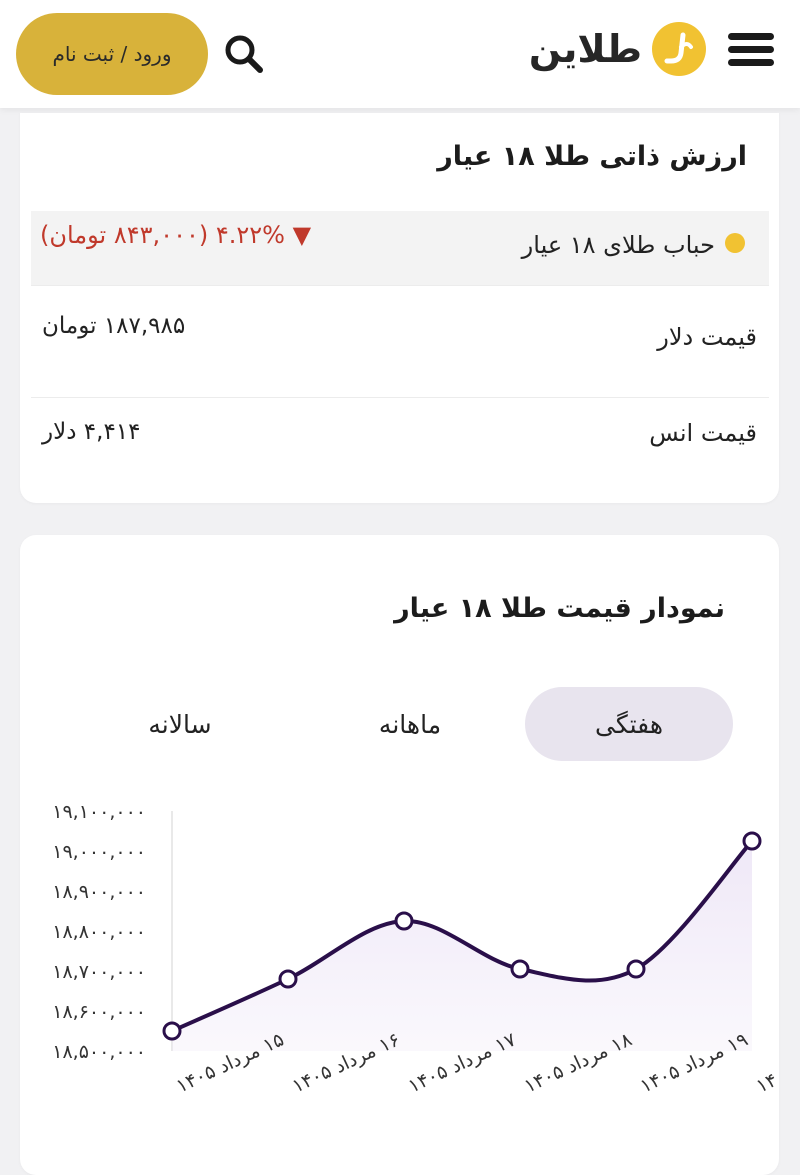 The height and width of the screenshot is (1175, 800). Describe the element at coordinates (176, 235) in the screenshot. I see `bubble-value: ▼ ۴.۲۲% (۸۴۳,۰۰۰ تومان)` at that location.